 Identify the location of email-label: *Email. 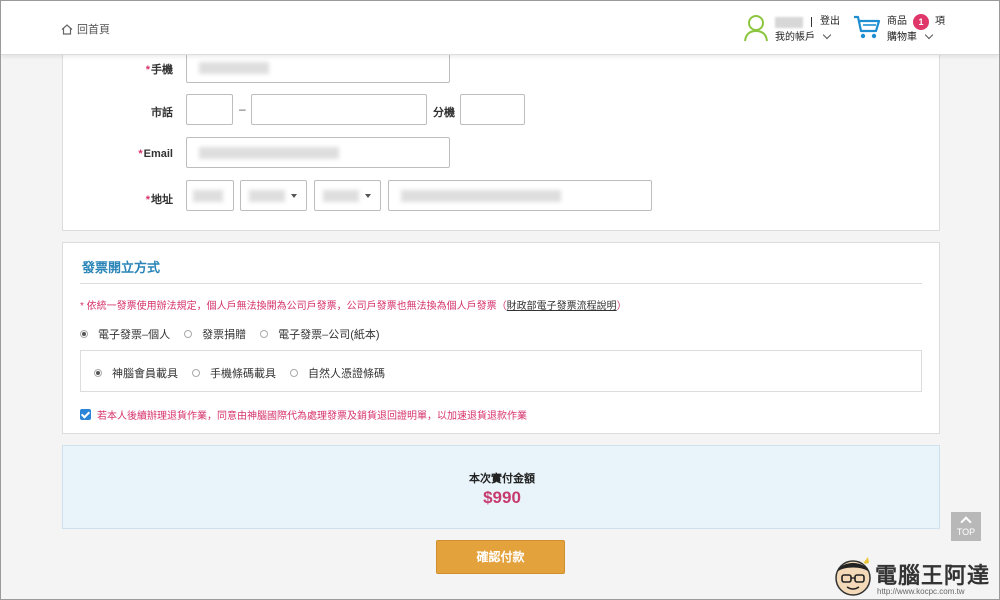
(155, 154).